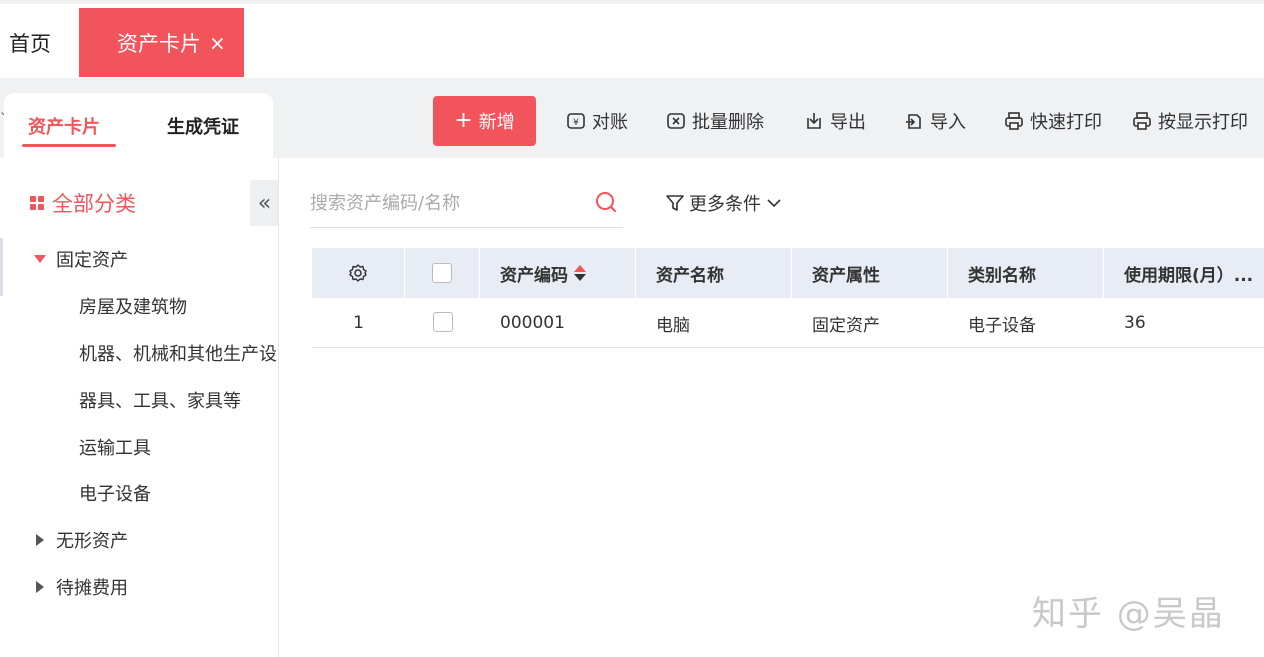 Image resolution: width=1264 pixels, height=657 pixels. I want to click on gear-icon, so click(358, 273).